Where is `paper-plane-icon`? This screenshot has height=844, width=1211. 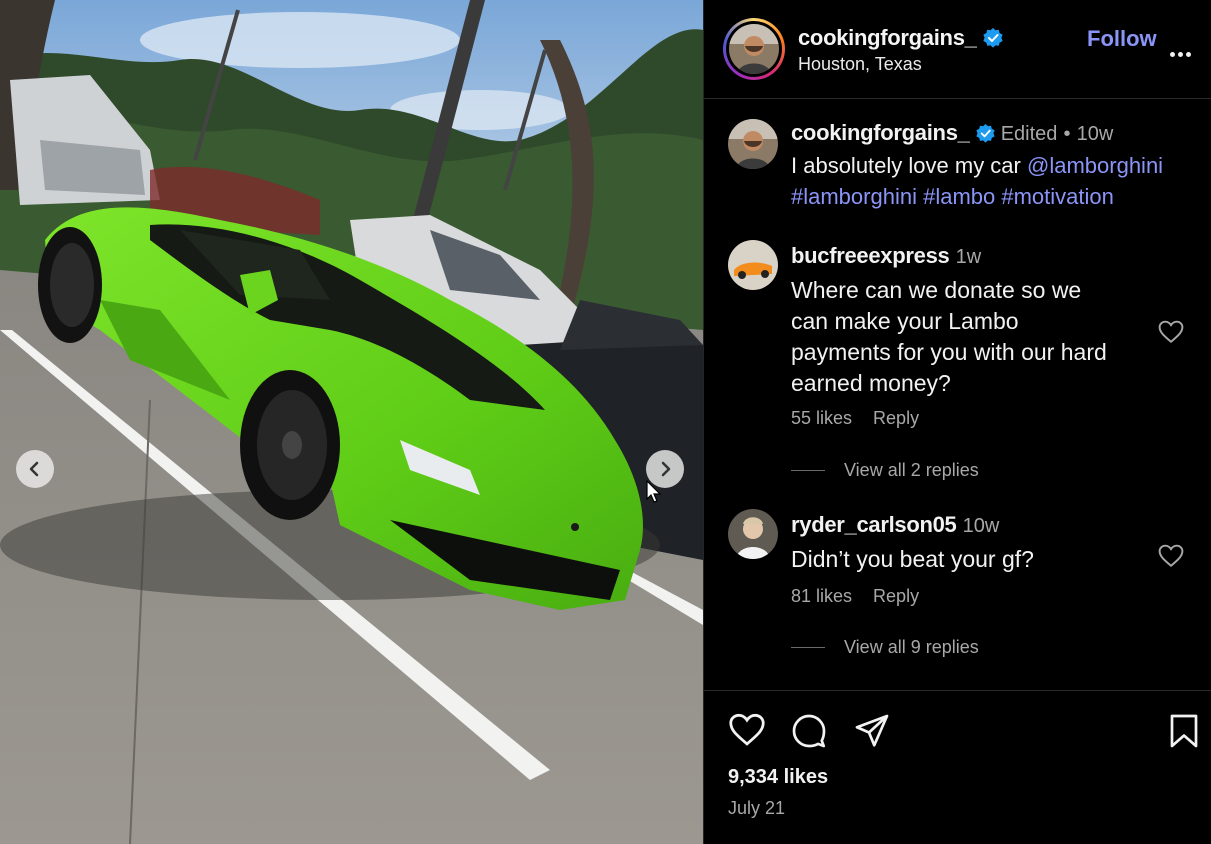 paper-plane-icon is located at coordinates (872, 731).